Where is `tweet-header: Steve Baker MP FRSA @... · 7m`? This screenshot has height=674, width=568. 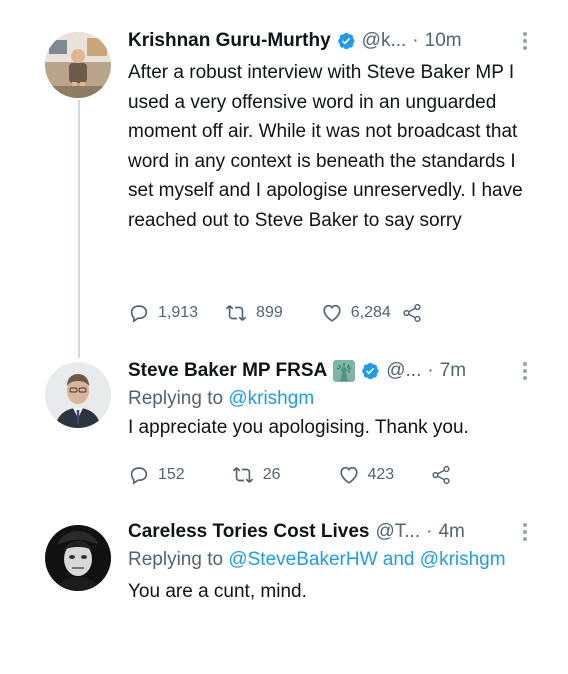
tweet-header: Steve Baker MP FRSA @... · 7m is located at coordinates (328, 371).